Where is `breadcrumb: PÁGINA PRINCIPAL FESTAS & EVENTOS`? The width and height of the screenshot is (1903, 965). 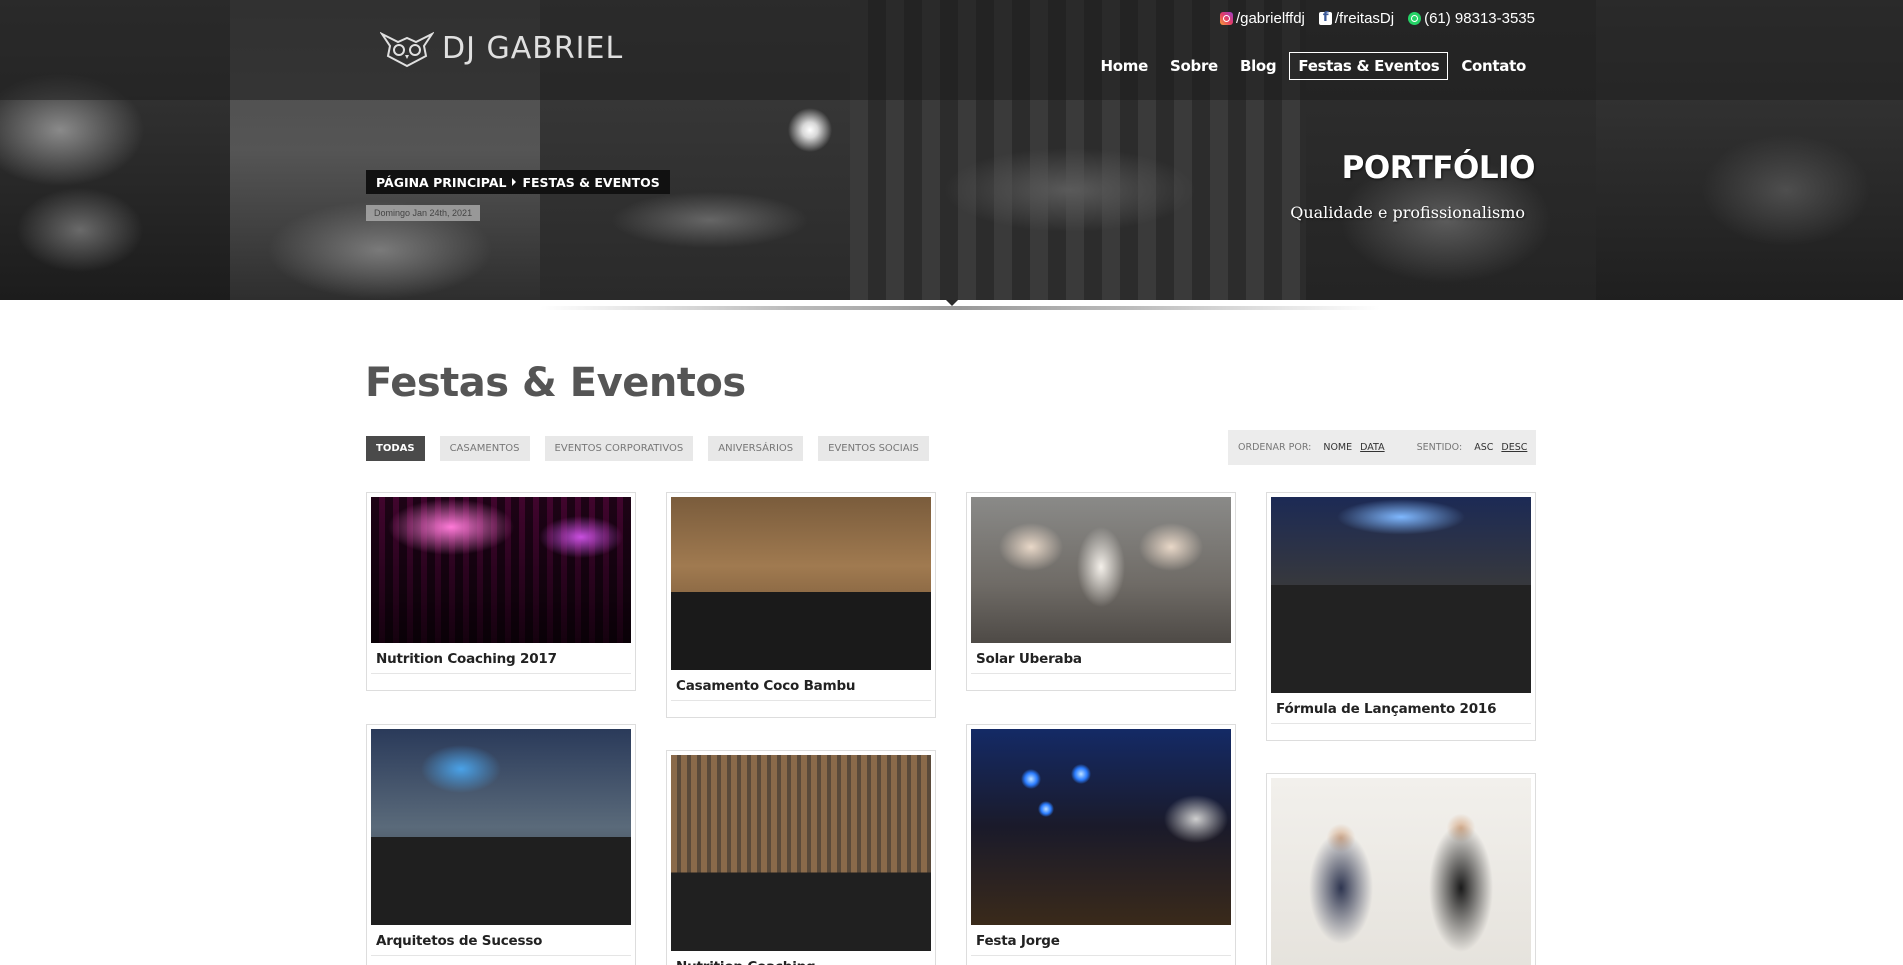
breadcrumb: PÁGINA PRINCIPAL FESTAS & EVENTOS is located at coordinates (518, 182).